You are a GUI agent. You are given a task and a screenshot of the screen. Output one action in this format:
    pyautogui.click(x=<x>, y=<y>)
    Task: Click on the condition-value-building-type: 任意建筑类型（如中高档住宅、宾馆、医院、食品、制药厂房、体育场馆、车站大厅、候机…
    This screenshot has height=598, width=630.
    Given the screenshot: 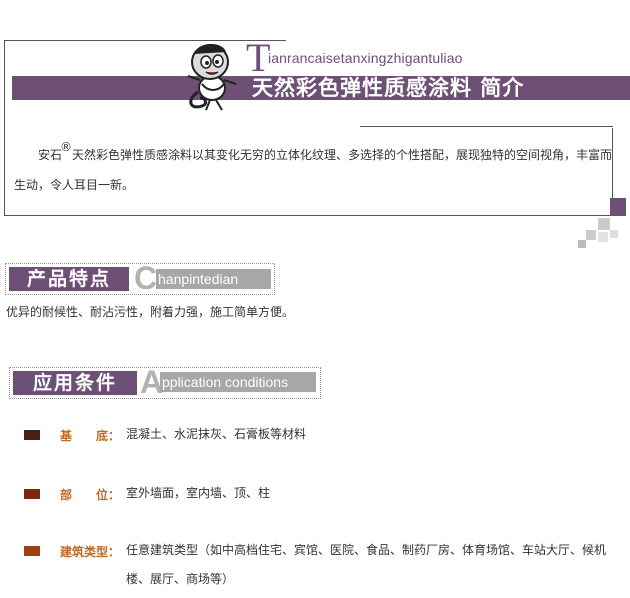 What is the action you would take?
    pyautogui.click(x=366, y=564)
    